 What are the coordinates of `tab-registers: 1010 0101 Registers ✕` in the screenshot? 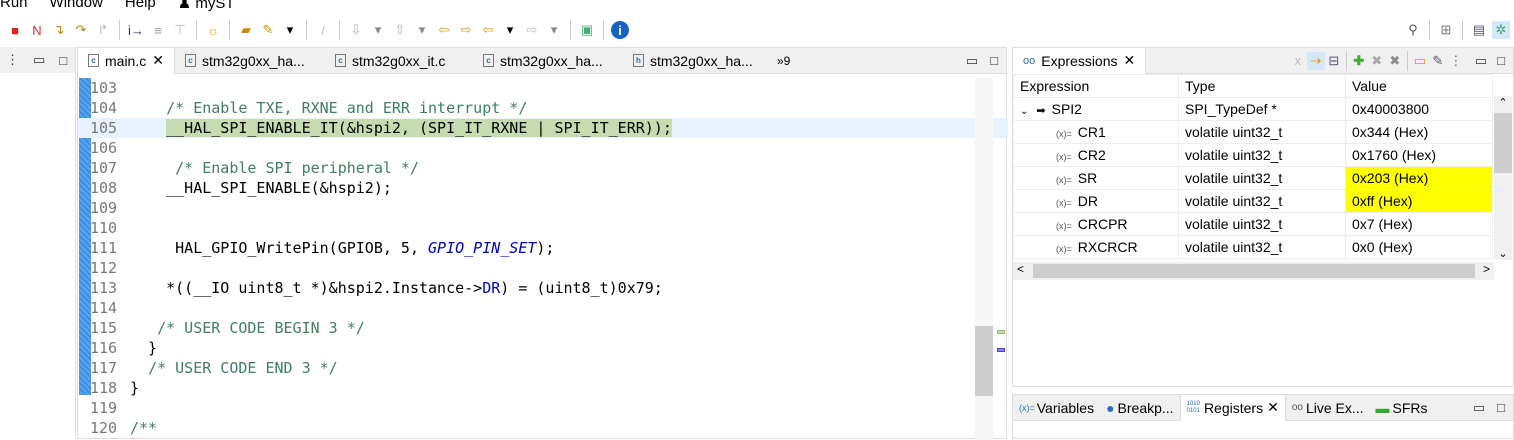 It's located at (1232, 407).